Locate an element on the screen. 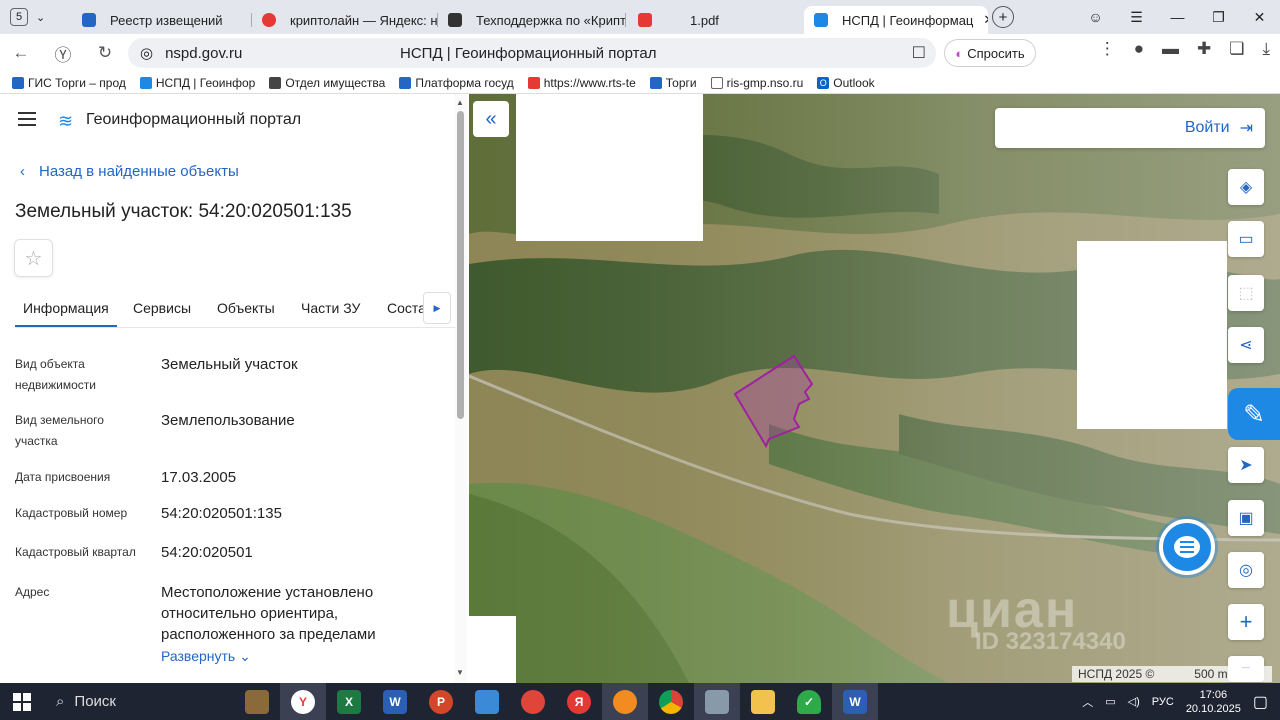  measure-button: ▭ is located at coordinates (1246, 239).